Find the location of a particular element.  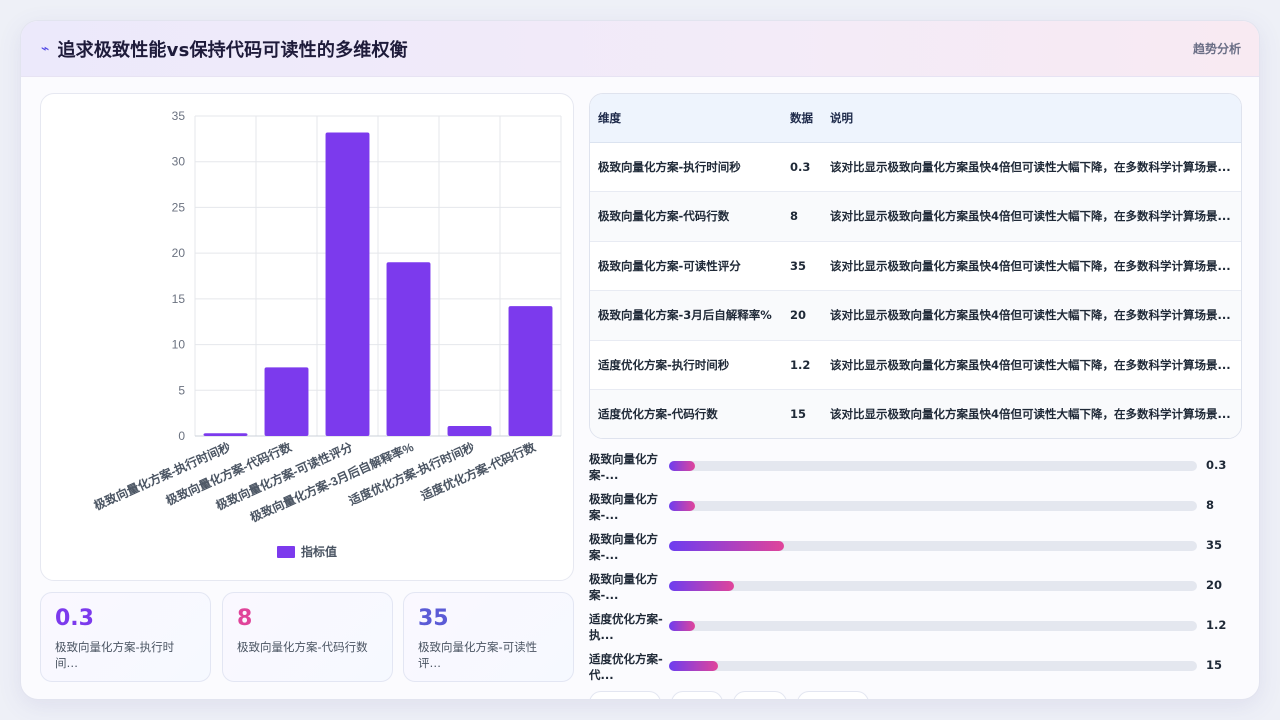

y-tick-label: 10 is located at coordinates (179, 345).